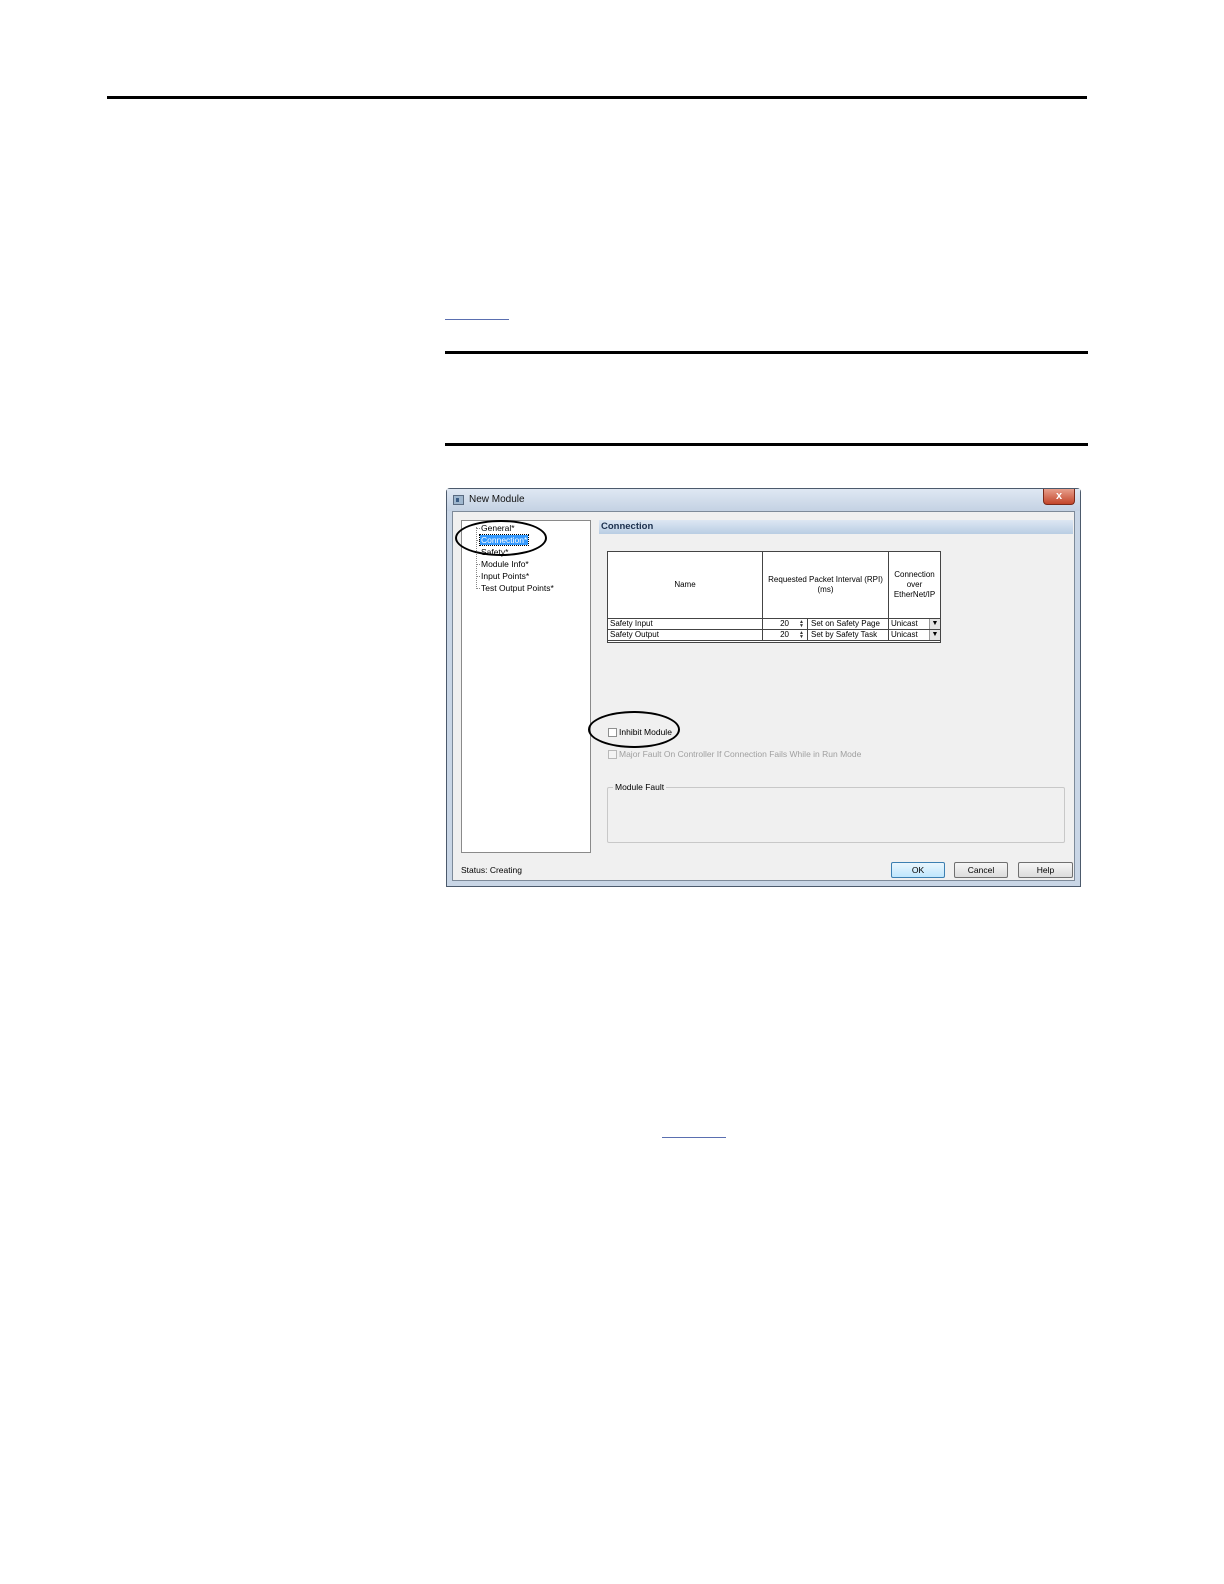 Image resolution: width=1224 pixels, height=1584 pixels. Describe the element at coordinates (497, 499) in the screenshot. I see `dialog-title: New Module` at that location.